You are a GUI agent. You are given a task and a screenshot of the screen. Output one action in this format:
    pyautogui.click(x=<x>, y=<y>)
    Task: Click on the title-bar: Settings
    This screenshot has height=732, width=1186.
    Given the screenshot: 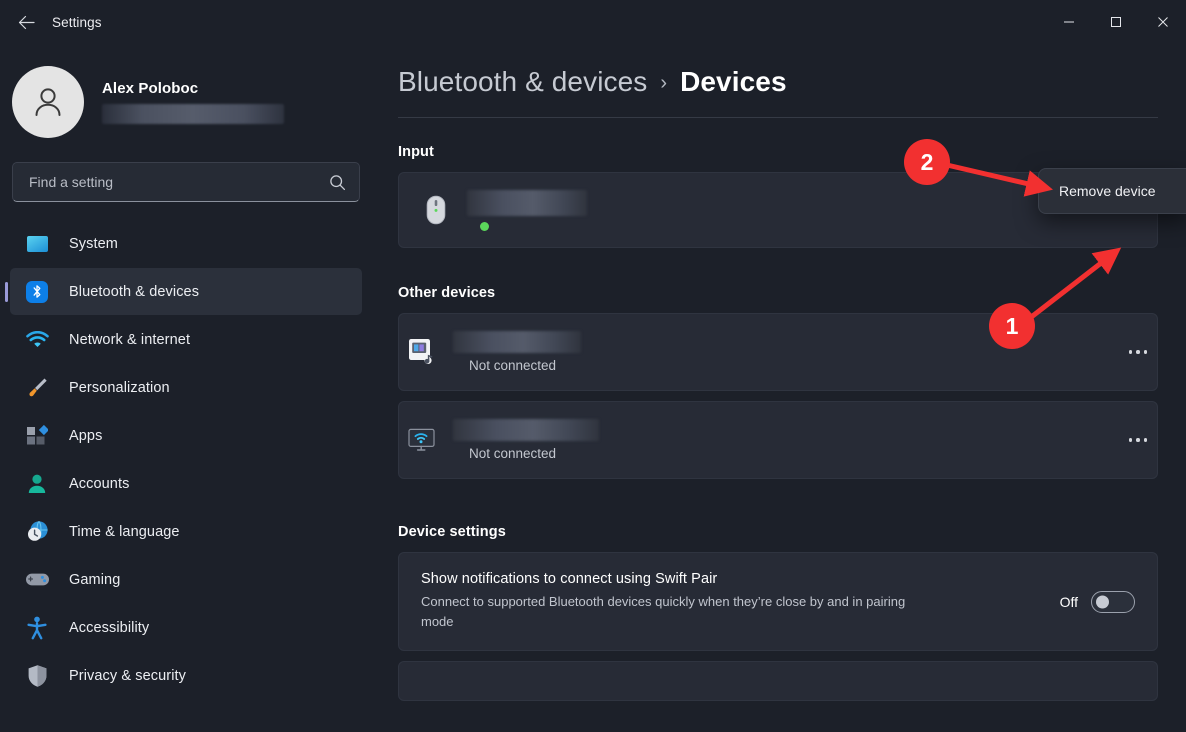 What is the action you would take?
    pyautogui.click(x=593, y=22)
    